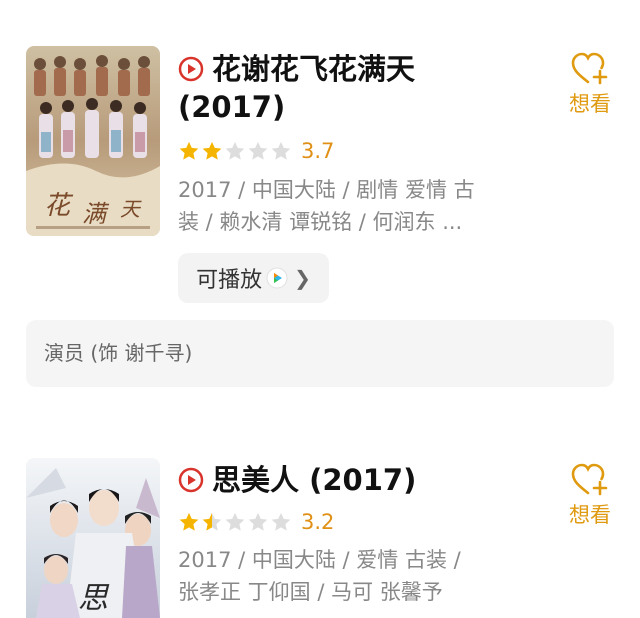  What do you see at coordinates (302, 278) in the screenshot?
I see `chevron-right-icon: ❯` at bounding box center [302, 278].